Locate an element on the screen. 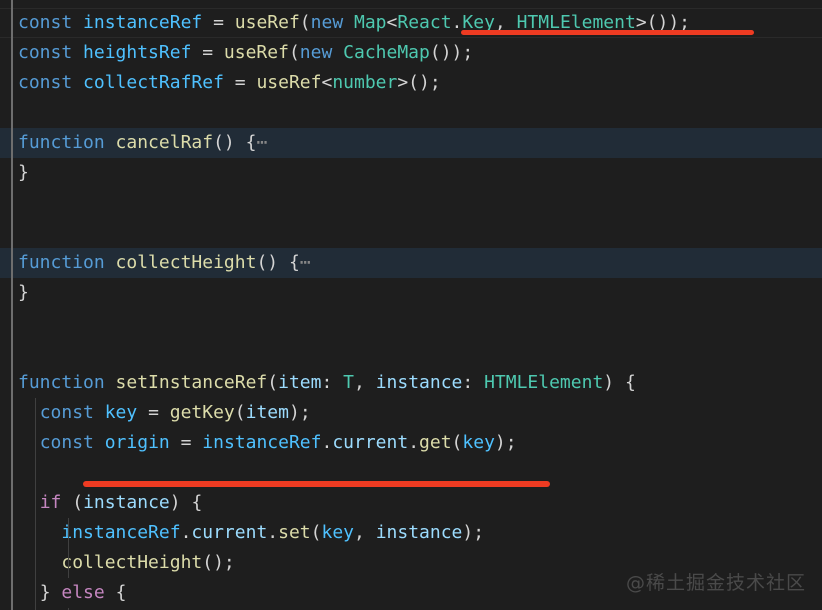 The width and height of the screenshot is (822, 610). code-token: { is located at coordinates (115, 592).